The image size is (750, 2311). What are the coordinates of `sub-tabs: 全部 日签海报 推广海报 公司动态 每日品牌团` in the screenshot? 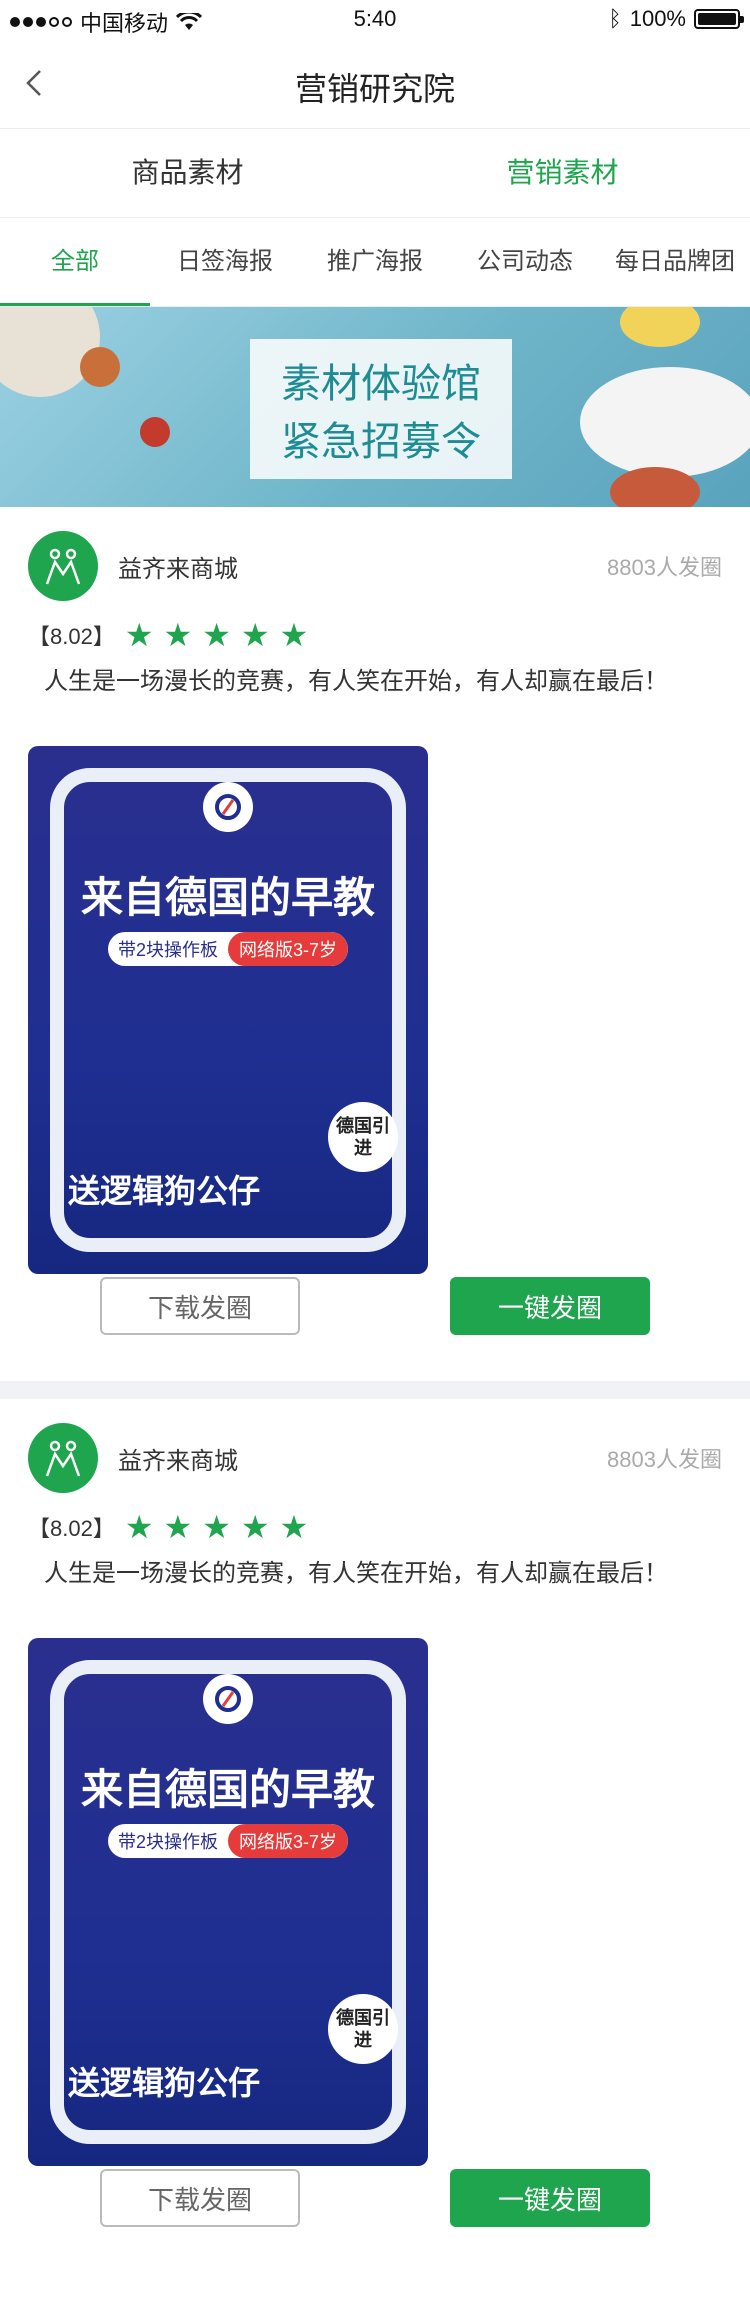 It's located at (375, 262).